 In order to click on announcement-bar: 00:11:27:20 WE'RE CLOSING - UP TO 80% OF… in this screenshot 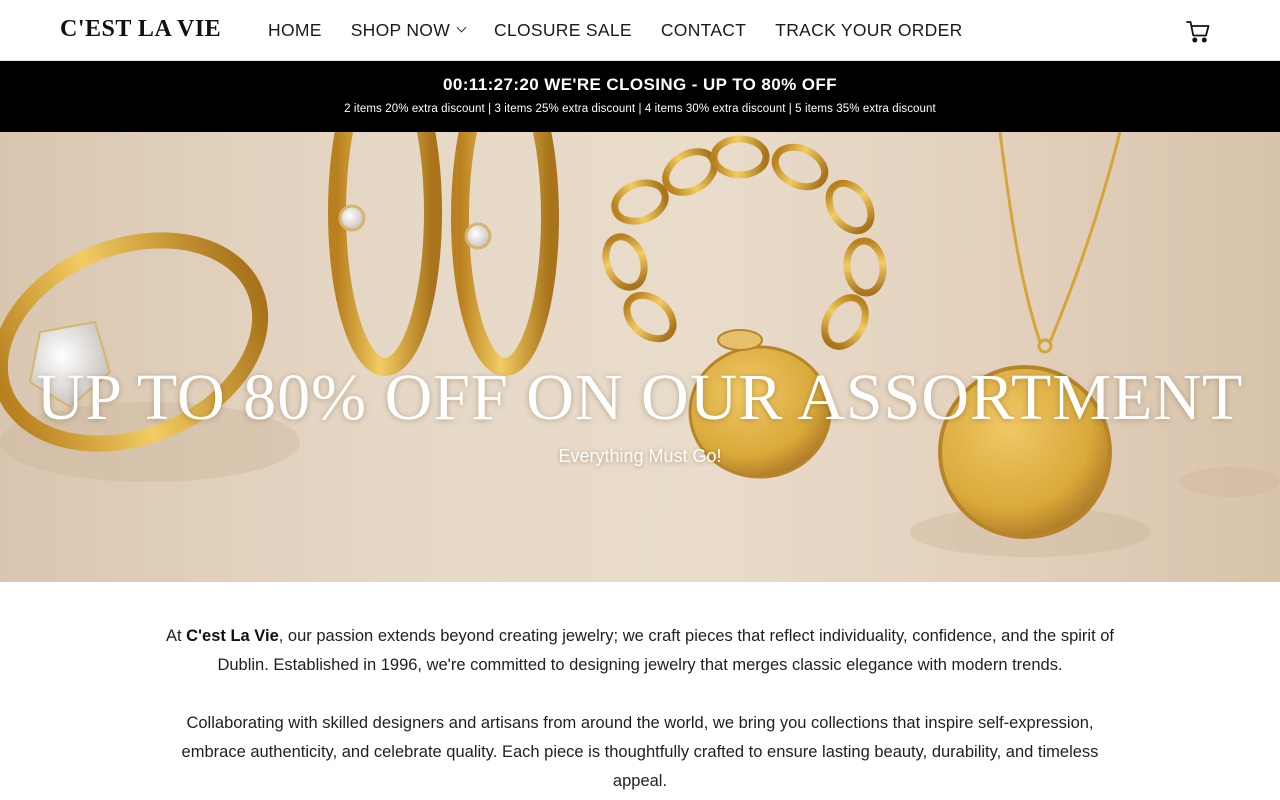, I will do `click(640, 96)`.